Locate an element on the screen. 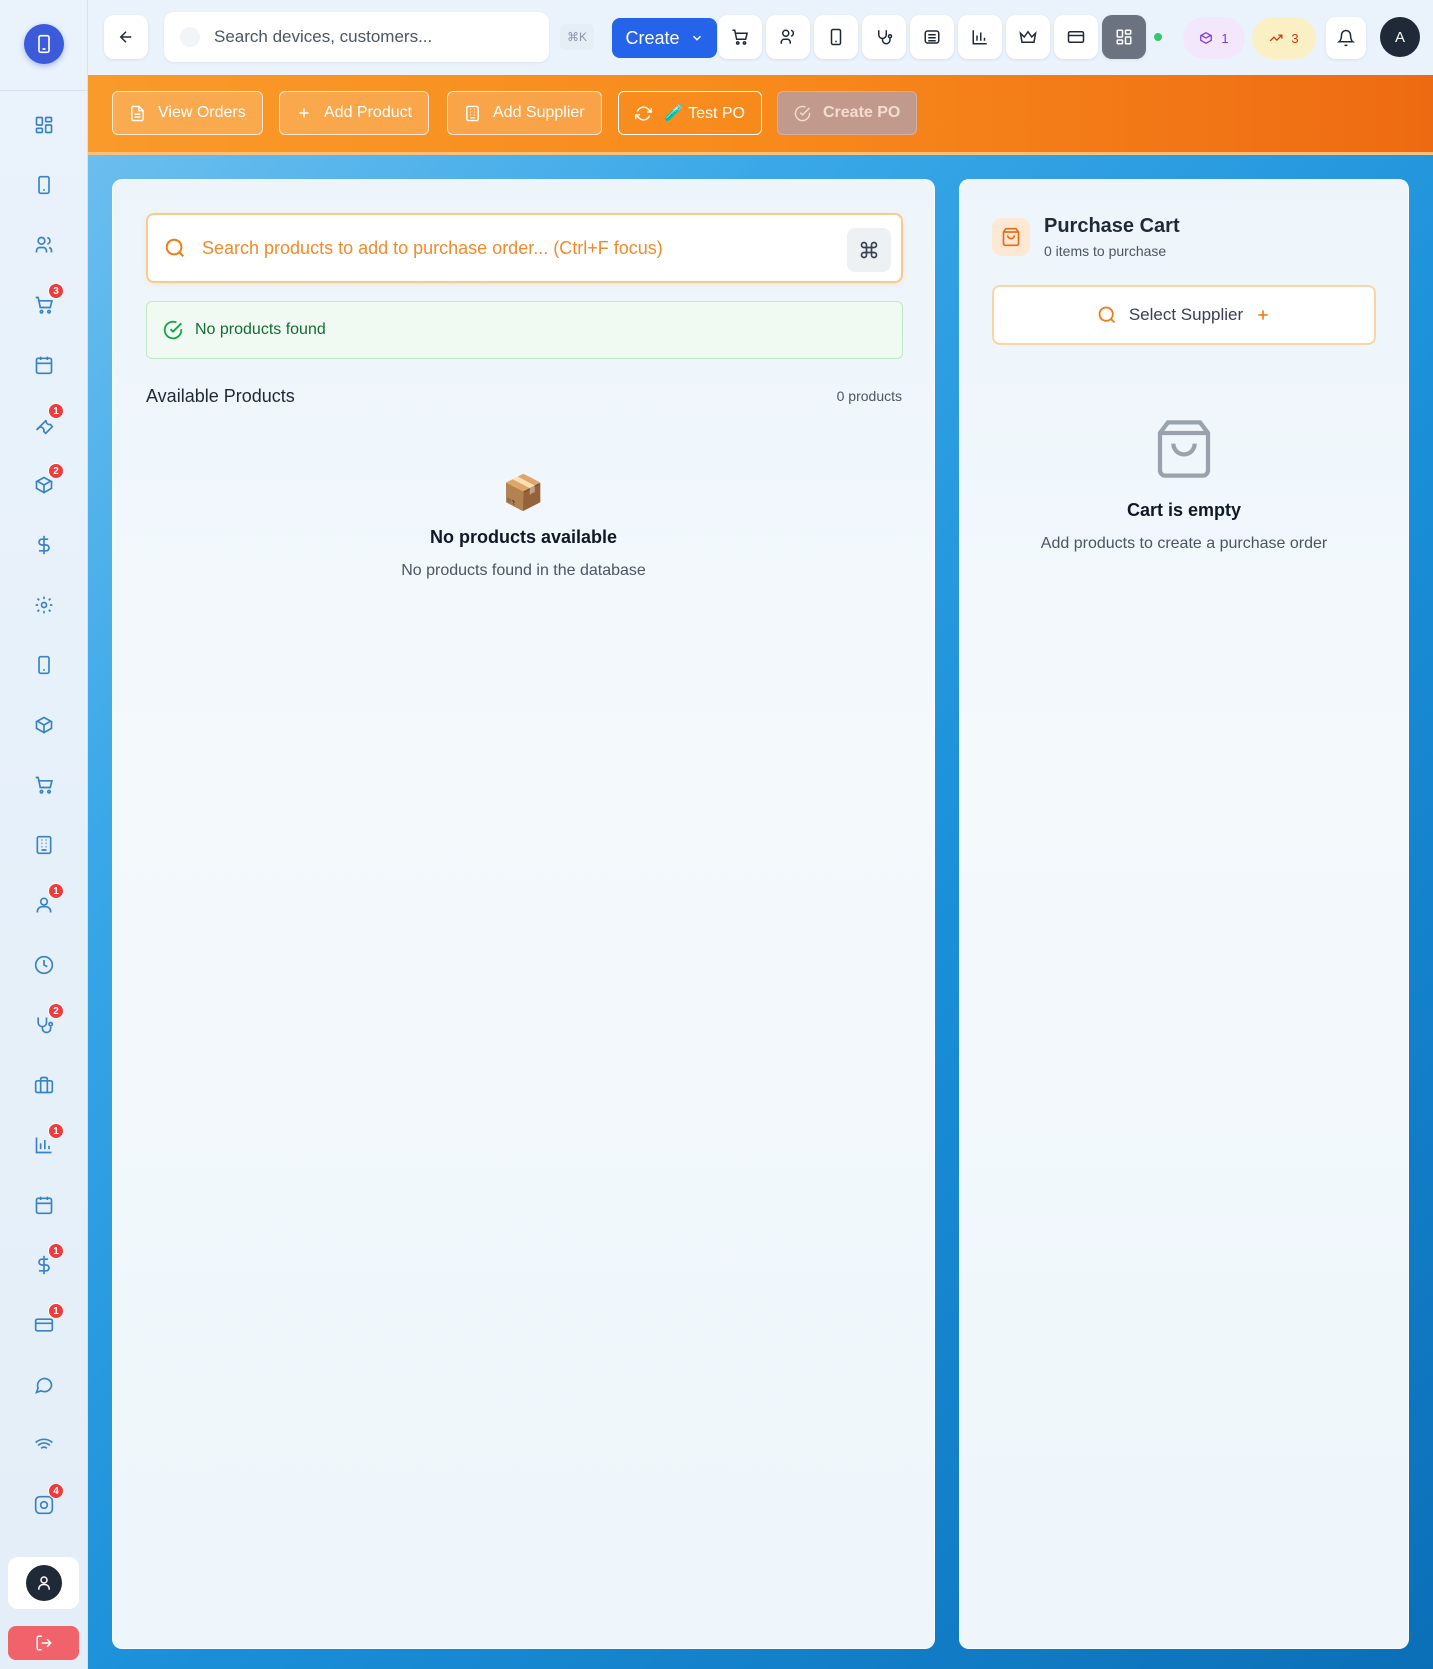  sidebar-item-suppliers is located at coordinates (44, 845).